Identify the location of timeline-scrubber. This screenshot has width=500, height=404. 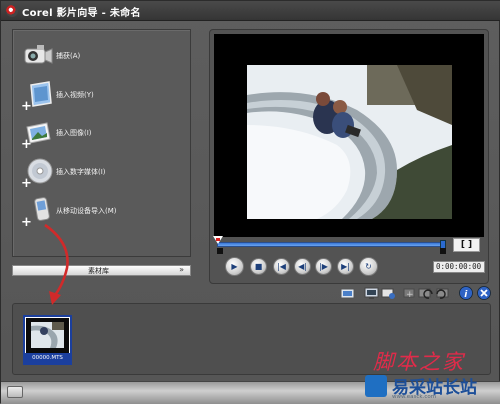
(331, 244).